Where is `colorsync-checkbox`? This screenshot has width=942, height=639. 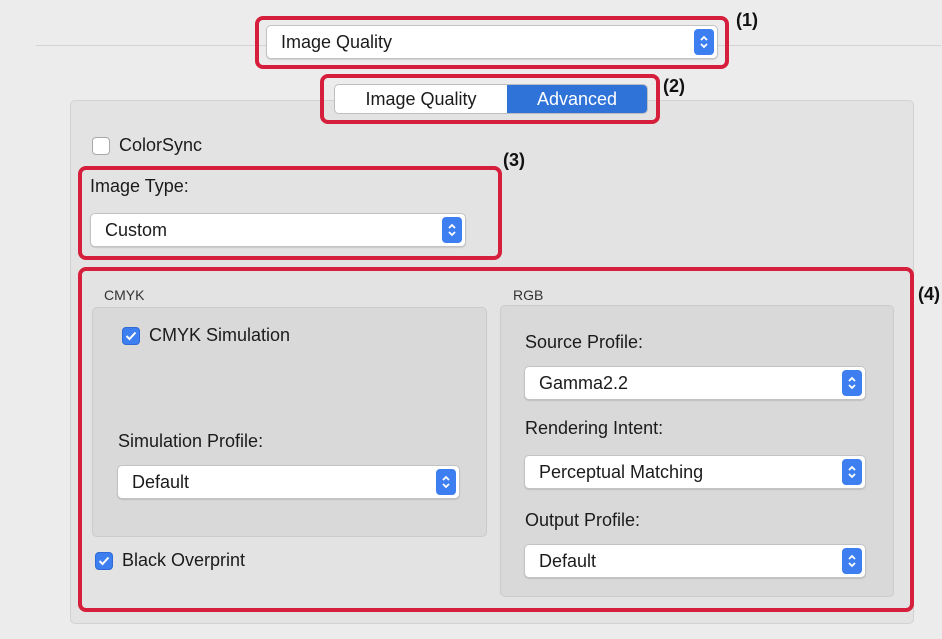
colorsync-checkbox is located at coordinates (101, 145).